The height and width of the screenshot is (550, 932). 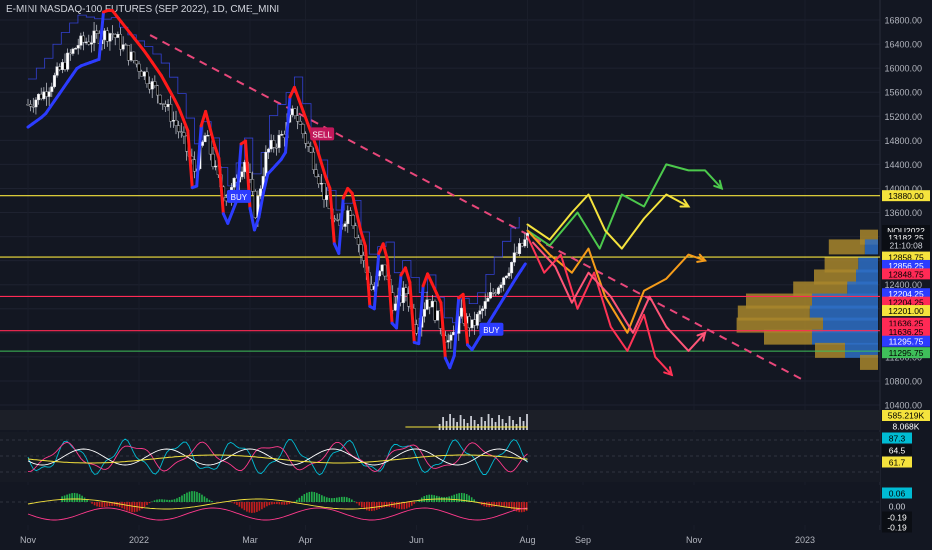 I want to click on price-label-text: 21:10:08, so click(x=905, y=245).